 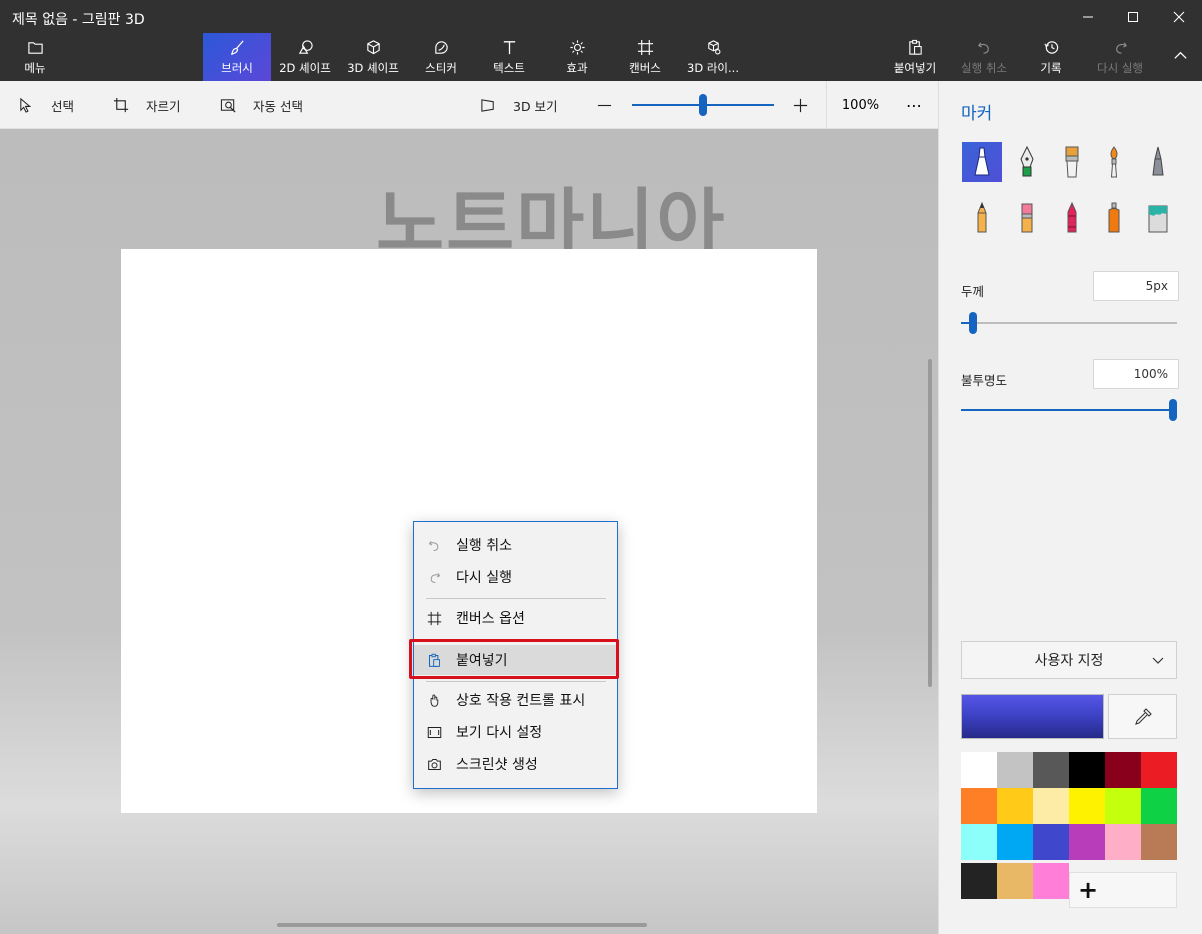 I want to click on watercolor-brush-icon, so click(x=1114, y=162).